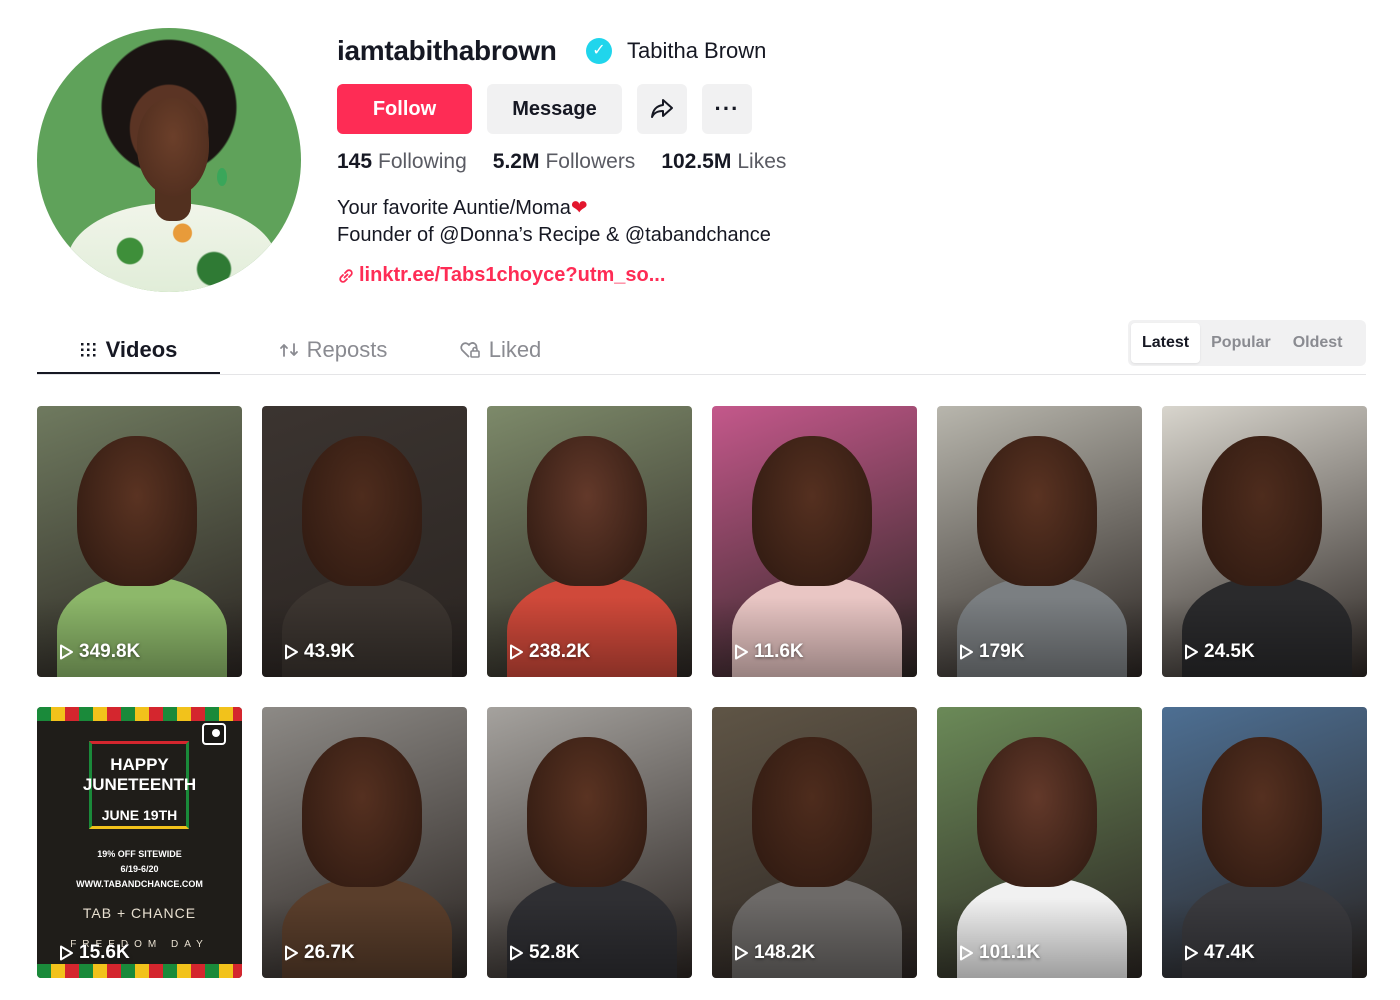  I want to click on promo-border-top, so click(139, 714).